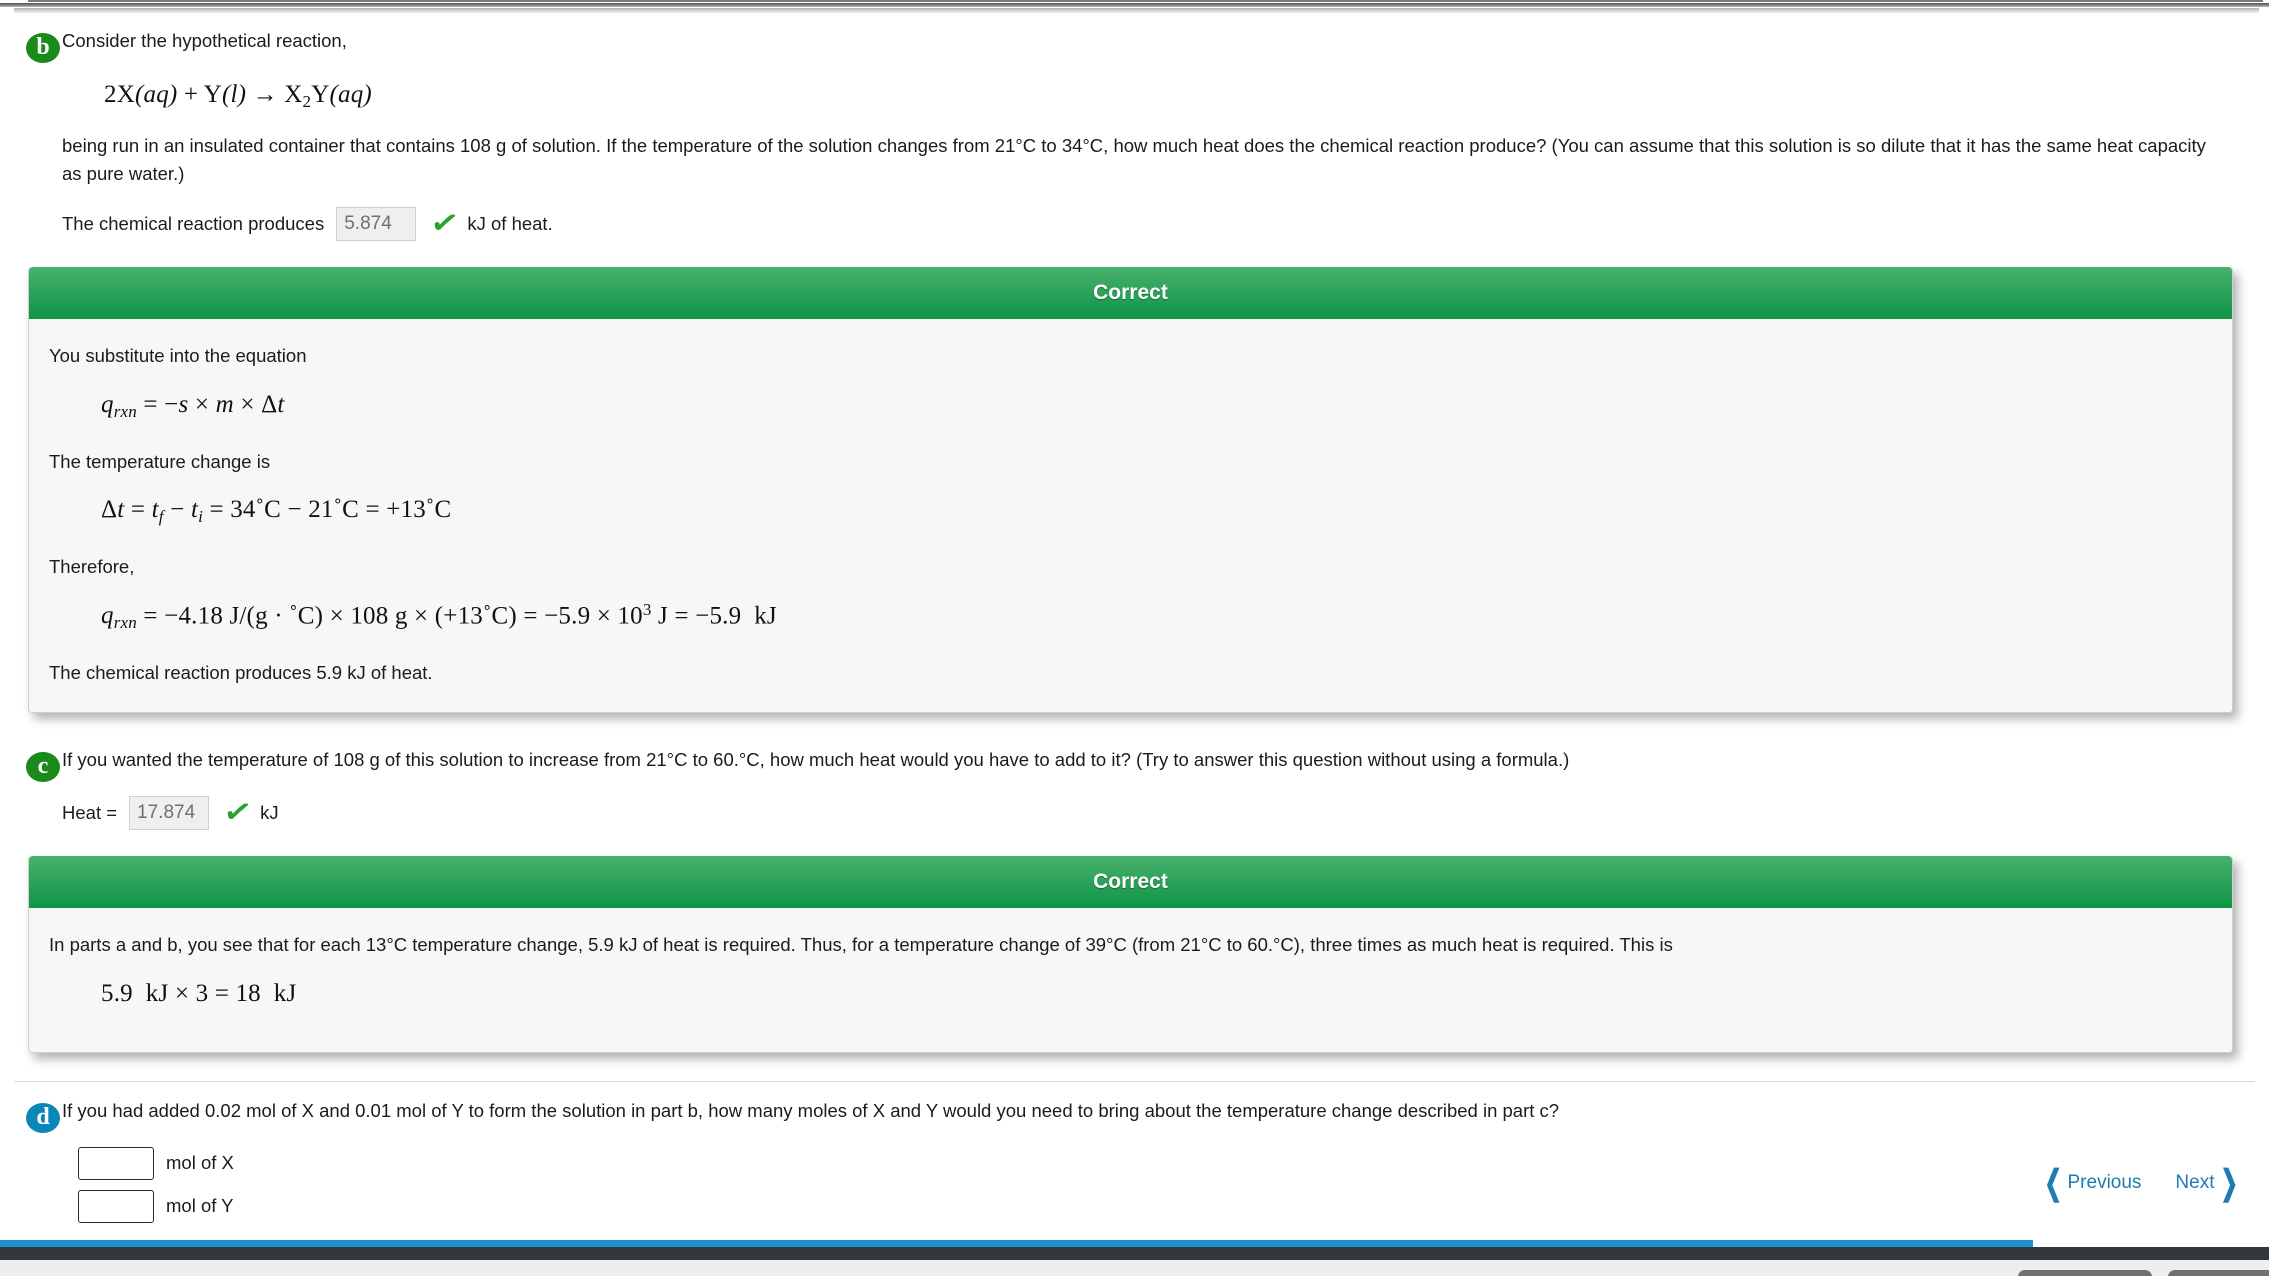 The height and width of the screenshot is (1276, 2269). What do you see at coordinates (238, 96) in the screenshot?
I see `part-b-equation: 2X(aq) + Y(l) → X2Y(aq)` at bounding box center [238, 96].